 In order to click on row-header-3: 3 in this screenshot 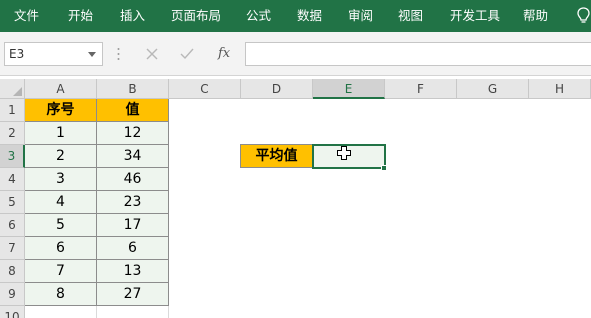, I will do `click(12, 156)`.